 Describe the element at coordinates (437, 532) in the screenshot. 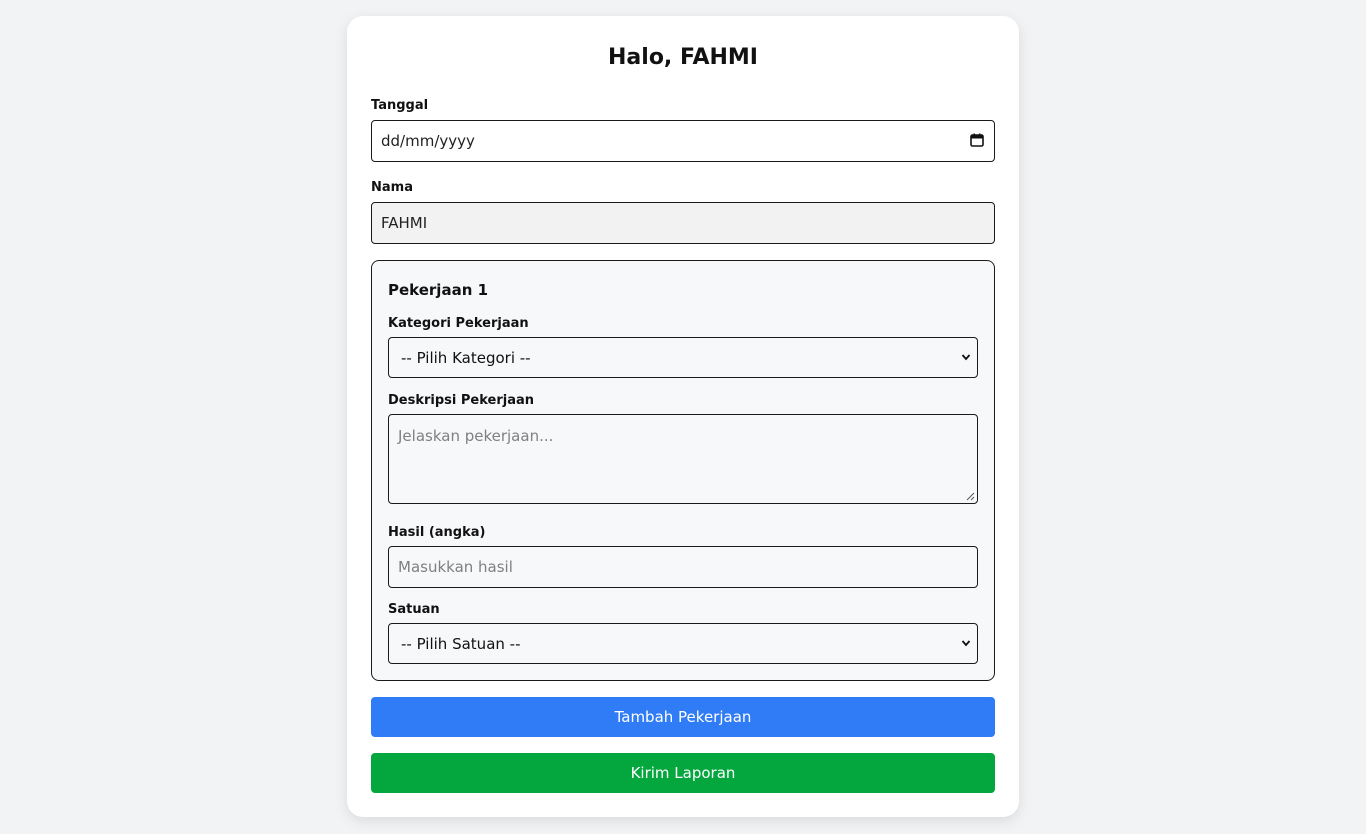

I see `hasil-label: Hasil (angka)` at that location.